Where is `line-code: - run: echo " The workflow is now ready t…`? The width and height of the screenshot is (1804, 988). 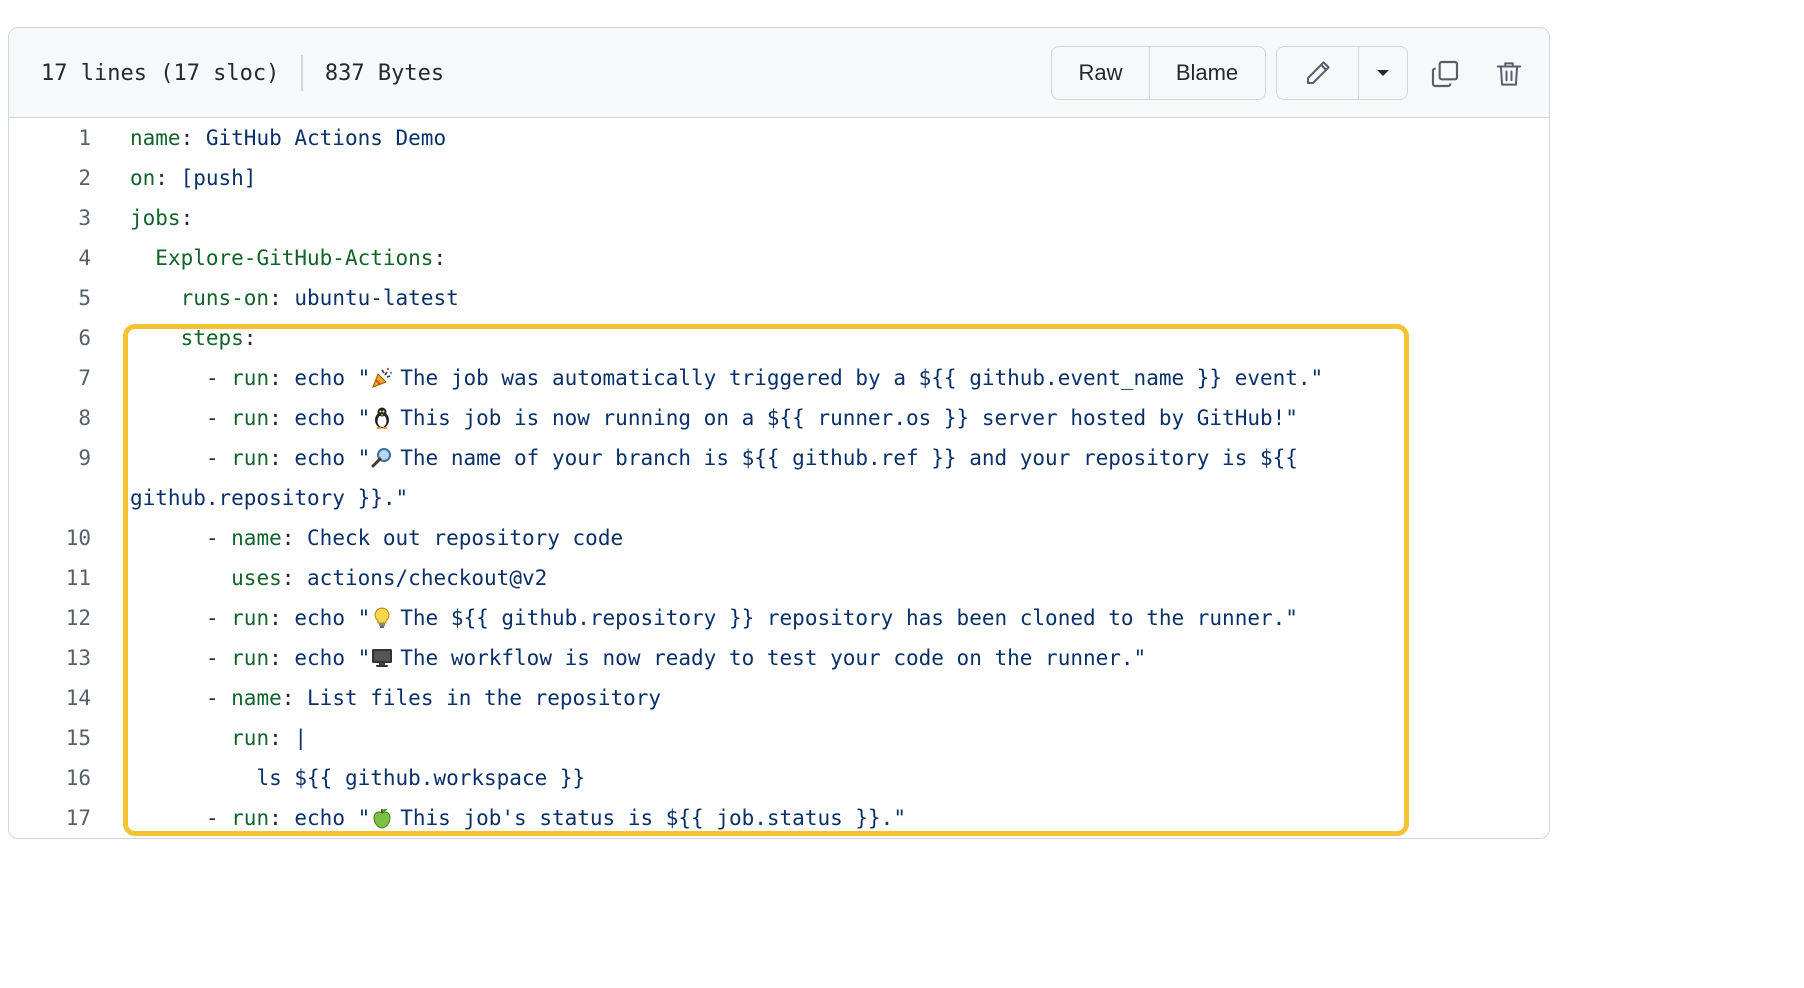 line-code: - run: echo " The workflow is now ready t… is located at coordinates (638, 658).